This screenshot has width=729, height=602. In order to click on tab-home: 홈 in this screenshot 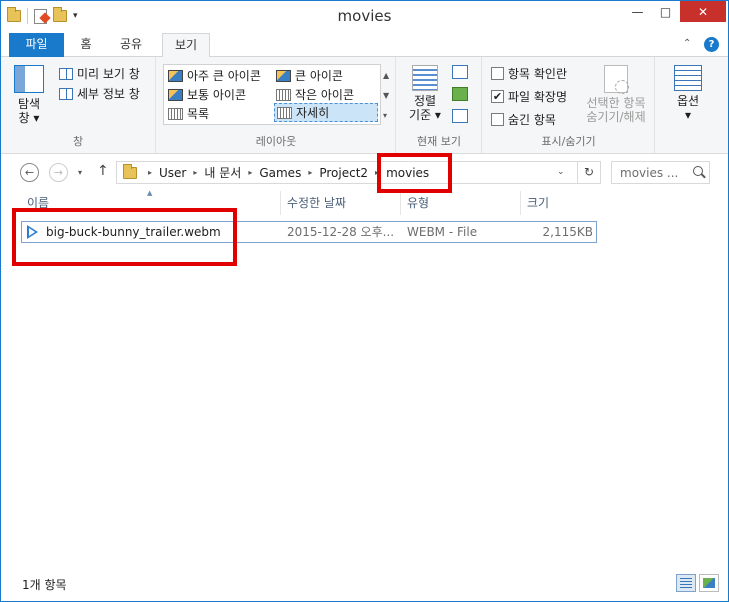, I will do `click(86, 45)`.